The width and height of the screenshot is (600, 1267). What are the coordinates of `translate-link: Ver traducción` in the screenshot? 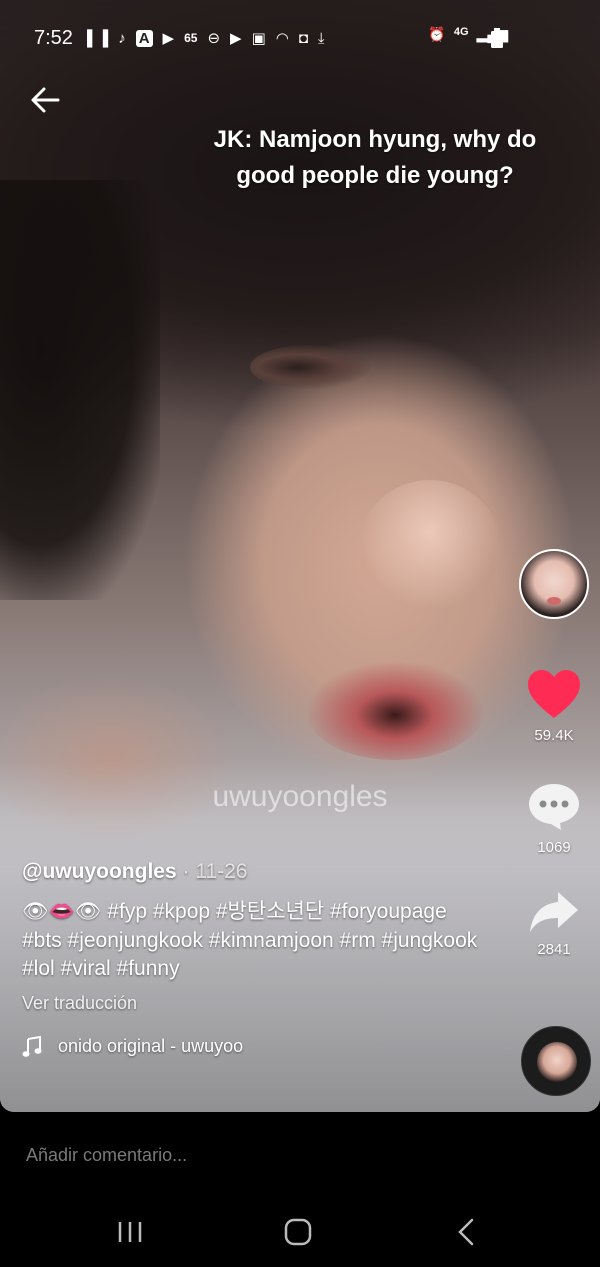 It's located at (257, 1003).